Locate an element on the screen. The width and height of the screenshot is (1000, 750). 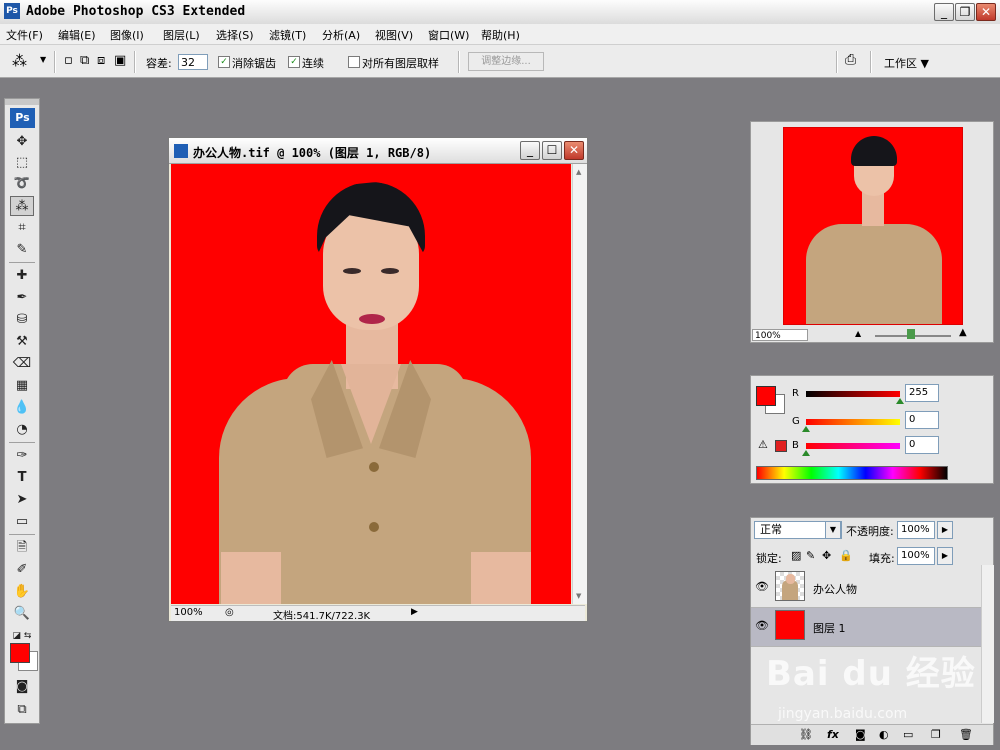
blend-mode-dropdown-icon: ▼ is located at coordinates (833, 530).